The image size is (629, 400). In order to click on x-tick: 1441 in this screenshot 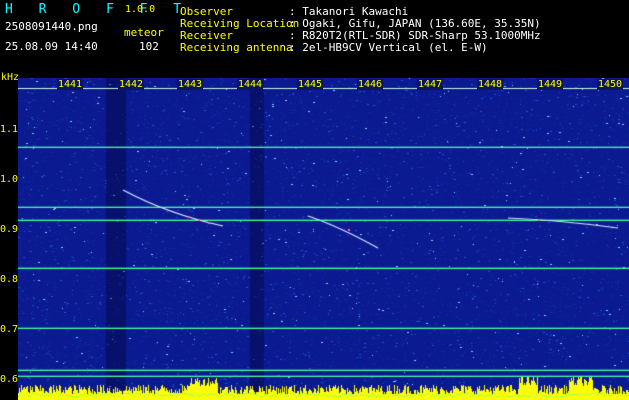, I will do `click(70, 84)`.